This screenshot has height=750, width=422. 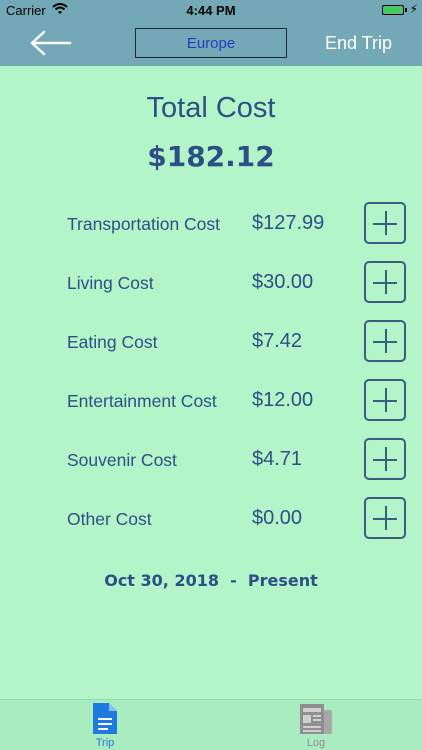 I want to click on battery-tip, so click(x=406, y=10).